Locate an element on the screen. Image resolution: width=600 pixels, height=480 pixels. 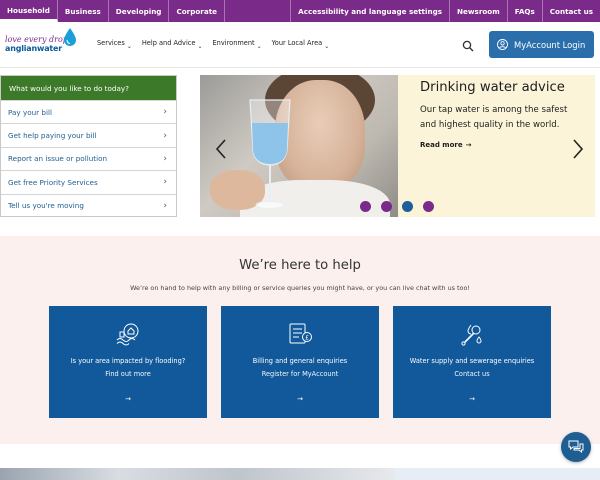
logo-wordmark: anglianwater is located at coordinates (33, 48).